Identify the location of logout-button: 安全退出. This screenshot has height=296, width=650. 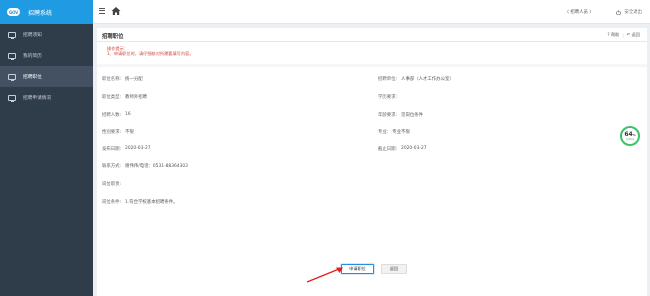
(629, 12).